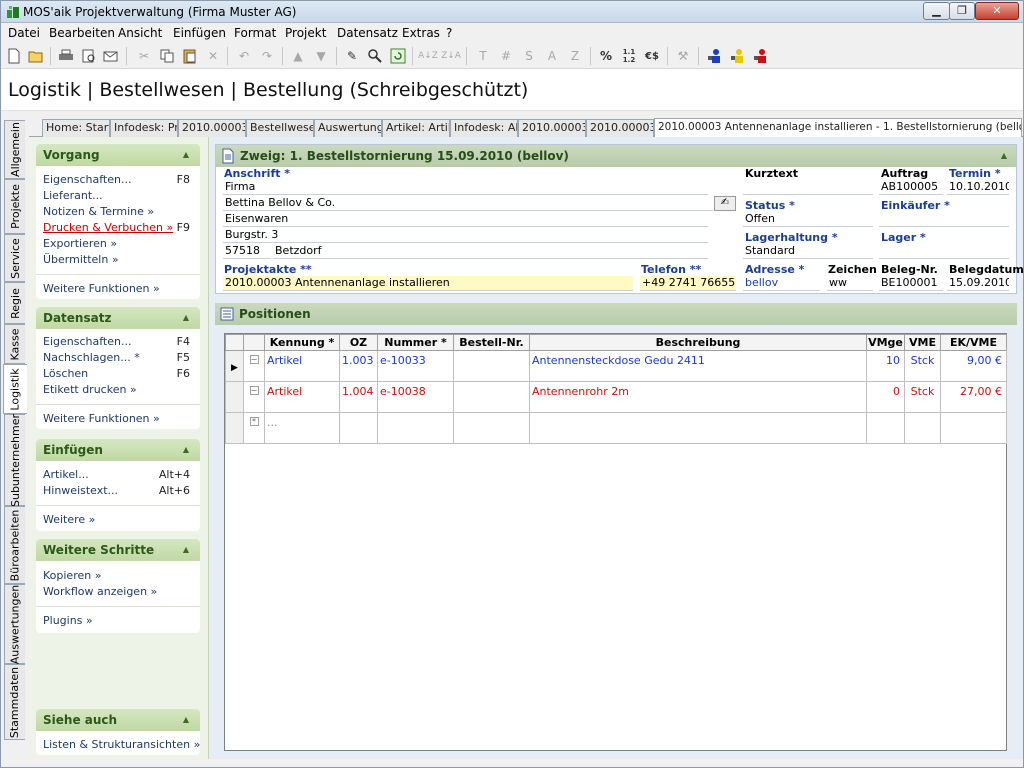 This screenshot has width=1024, height=768. I want to click on cell-nummer: e-10038, so click(415, 397).